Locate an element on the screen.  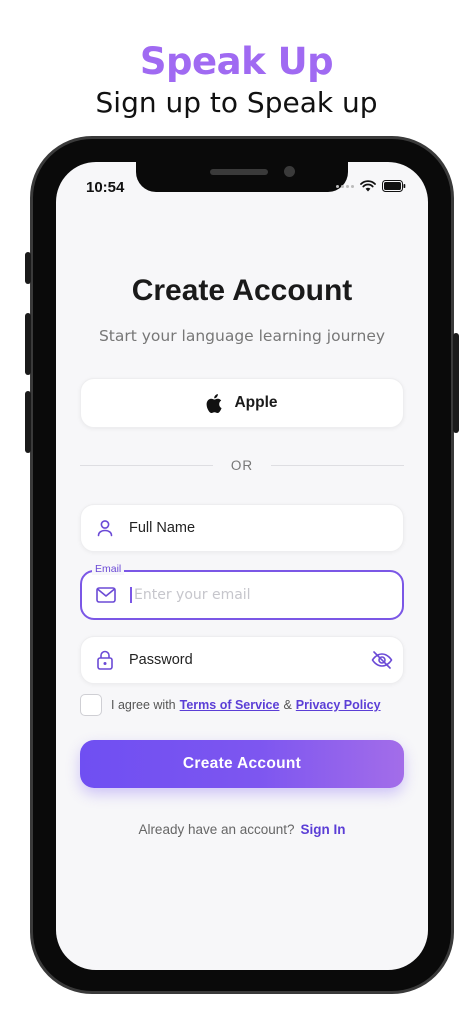
or-divider: OR is located at coordinates (242, 465).